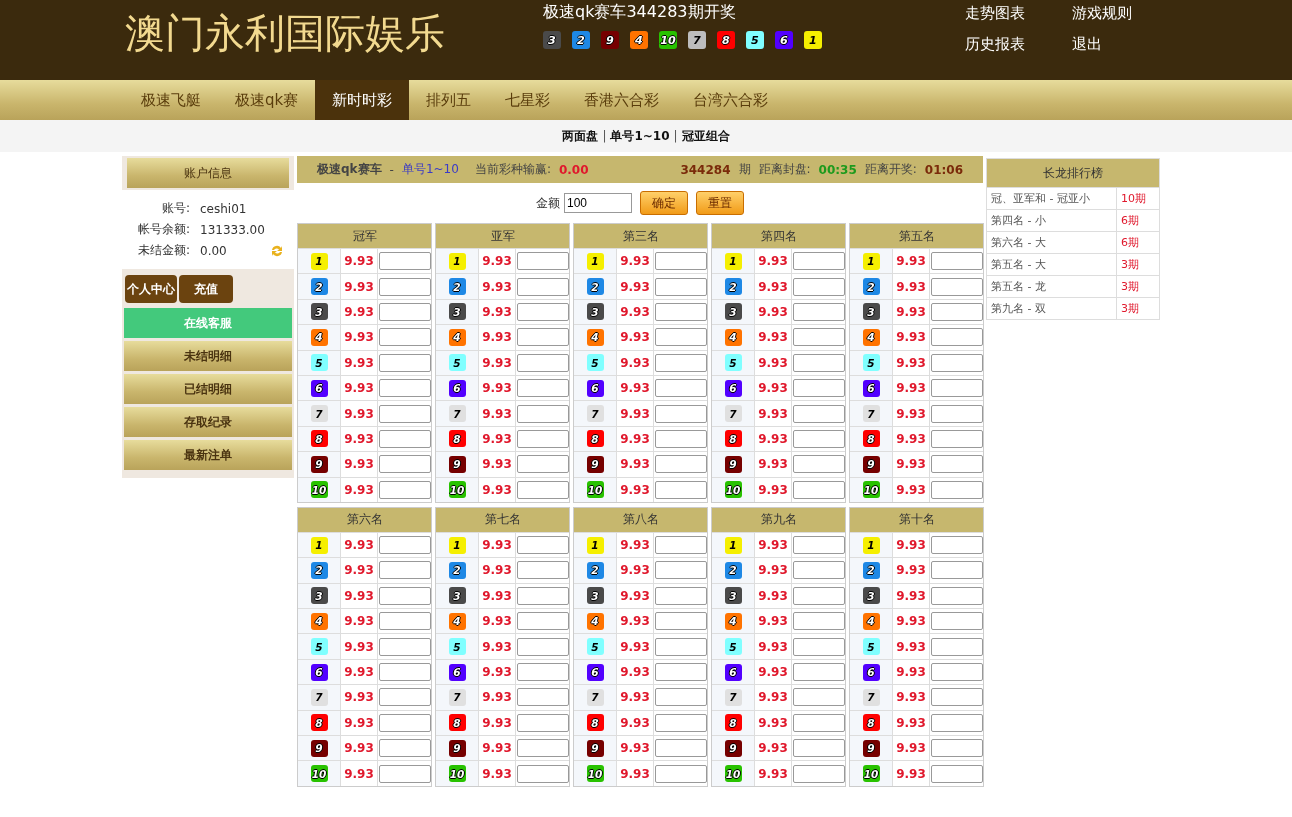 This screenshot has width=1292, height=817. What do you see at coordinates (449, 100) in the screenshot?
I see `nav-tab: 排列五` at bounding box center [449, 100].